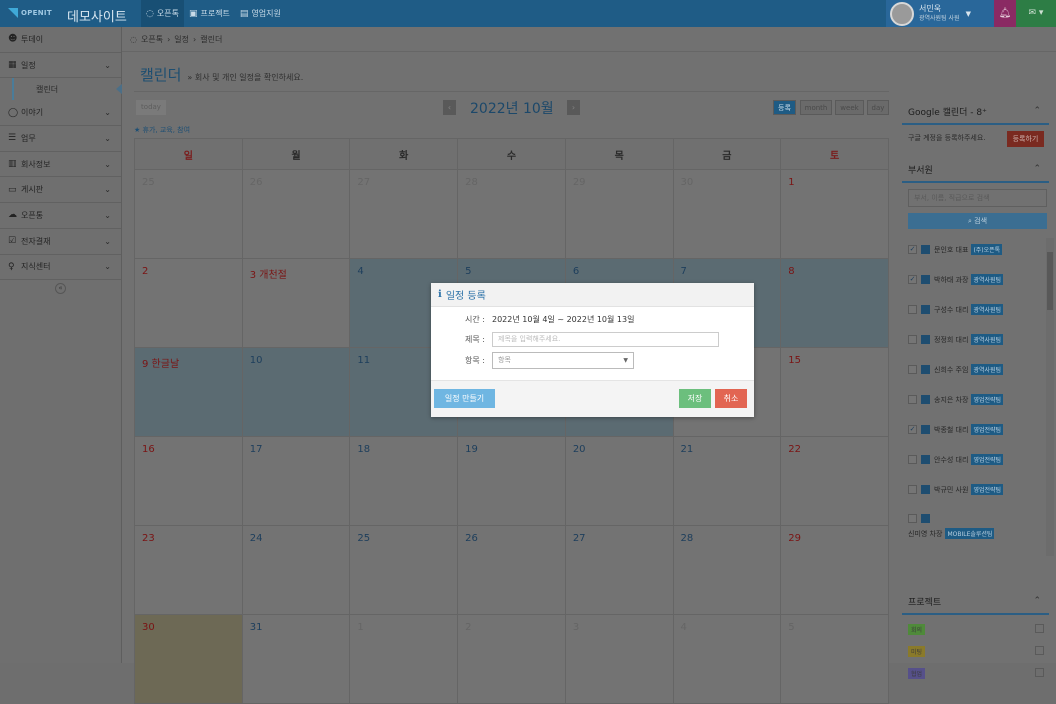  Describe the element at coordinates (60, 40) in the screenshot. I see `sidebar-item-today: ☻ 투데이` at that location.